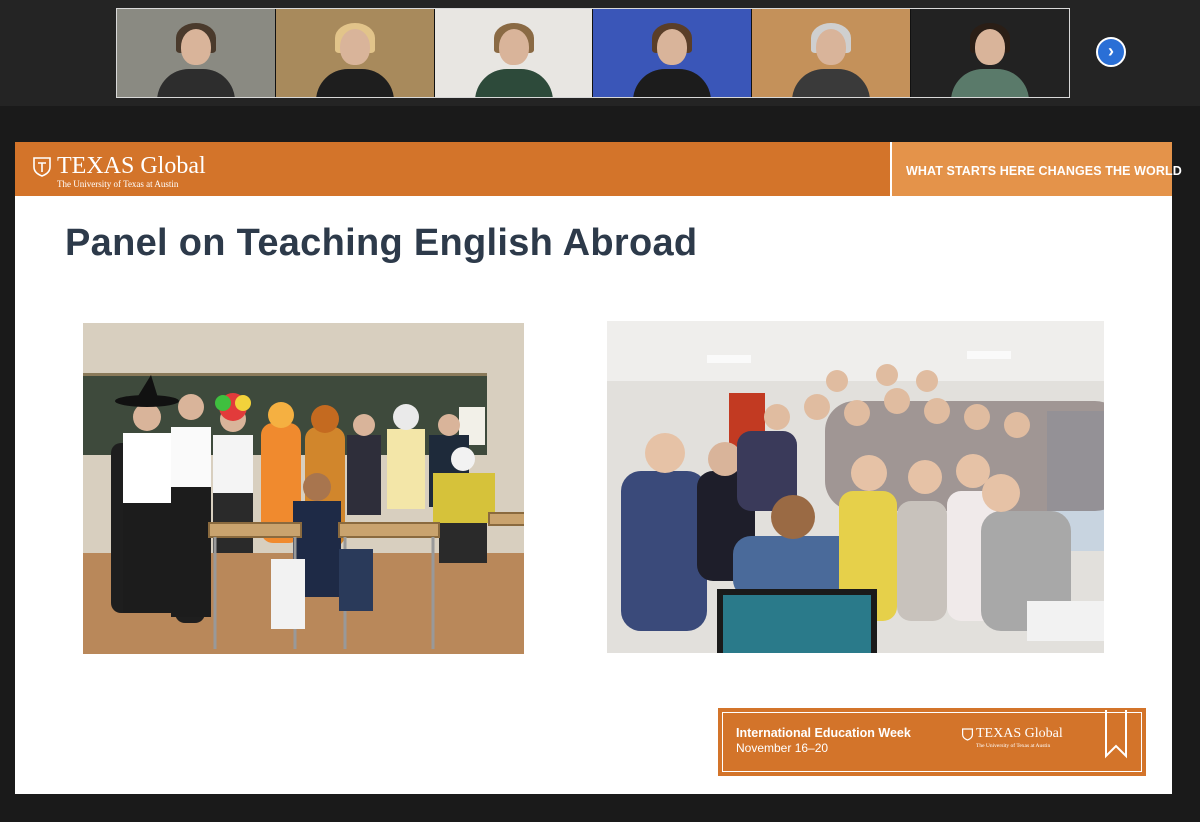  What do you see at coordinates (131, 166) in the screenshot?
I see `brand-wordmark: TEXAS Global` at bounding box center [131, 166].